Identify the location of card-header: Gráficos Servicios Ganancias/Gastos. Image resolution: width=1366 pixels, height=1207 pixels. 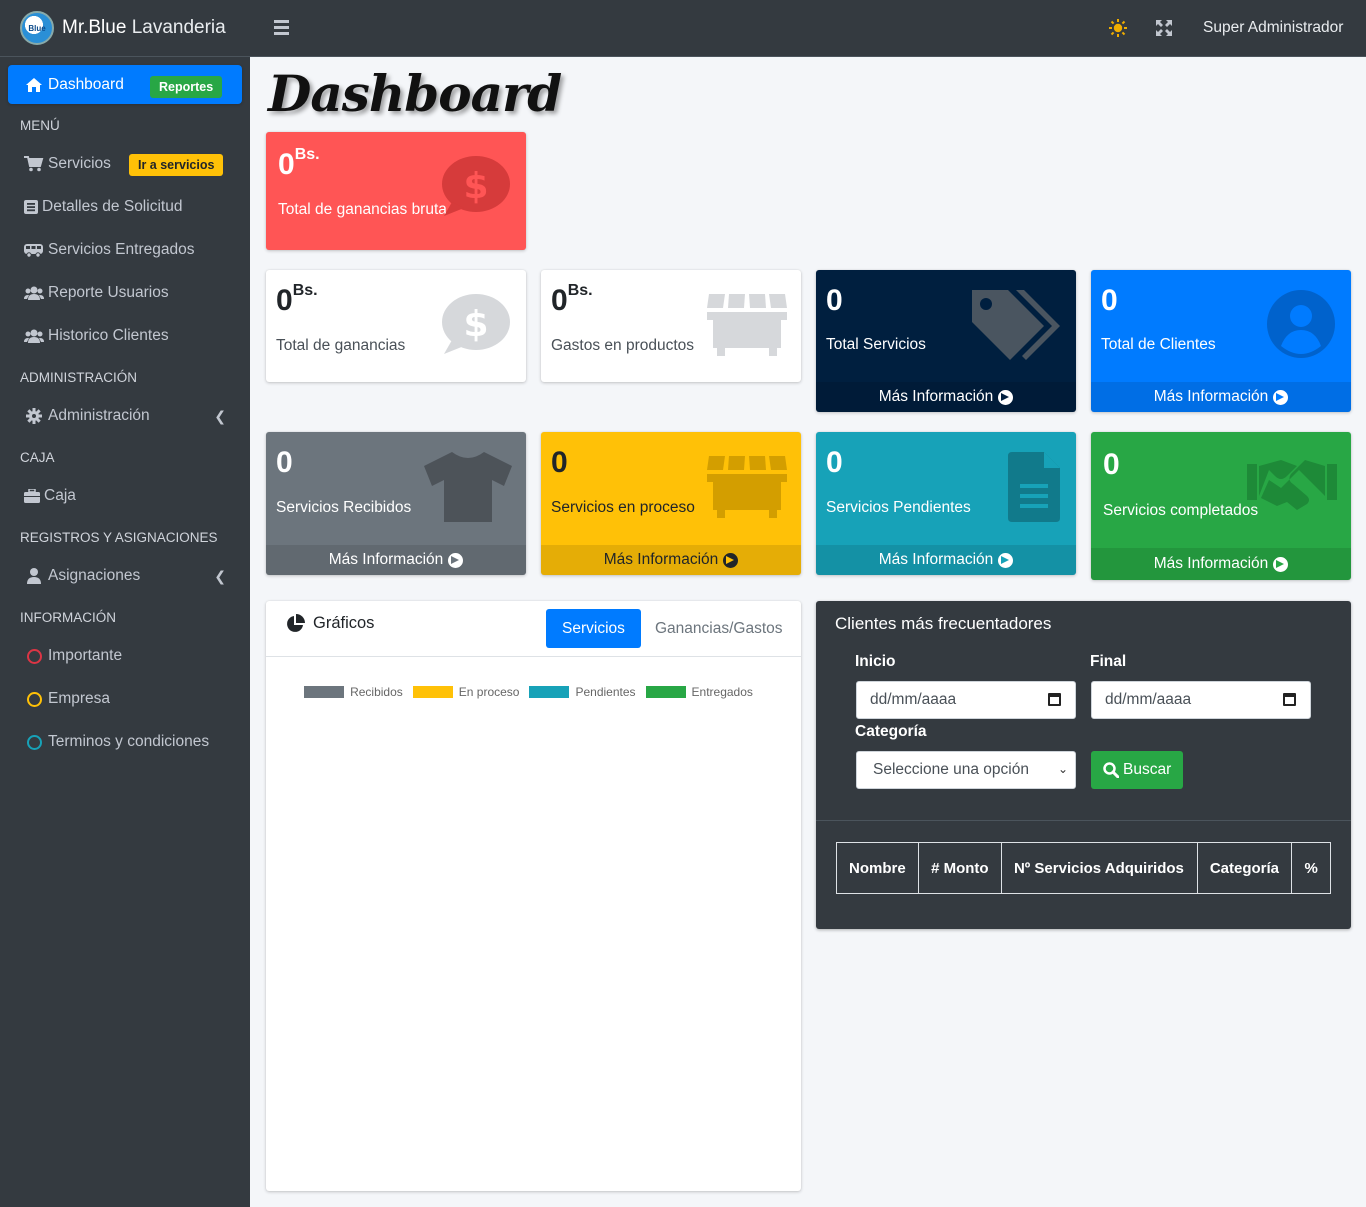
(533, 629).